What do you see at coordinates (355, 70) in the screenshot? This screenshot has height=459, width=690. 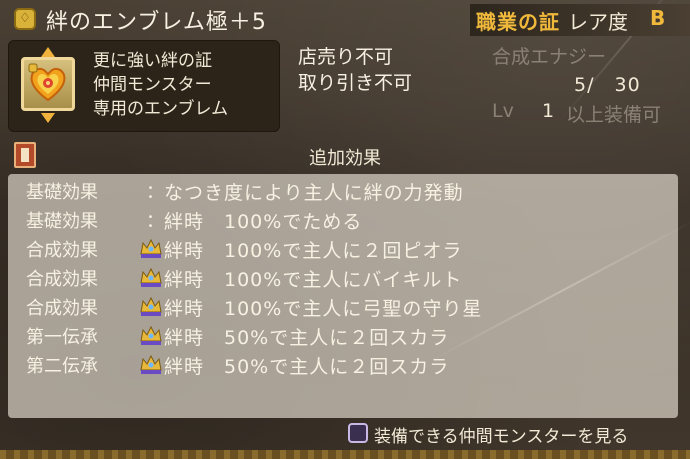 I see `trade-restrictions: 店売り不可 取り引き不可` at bounding box center [355, 70].